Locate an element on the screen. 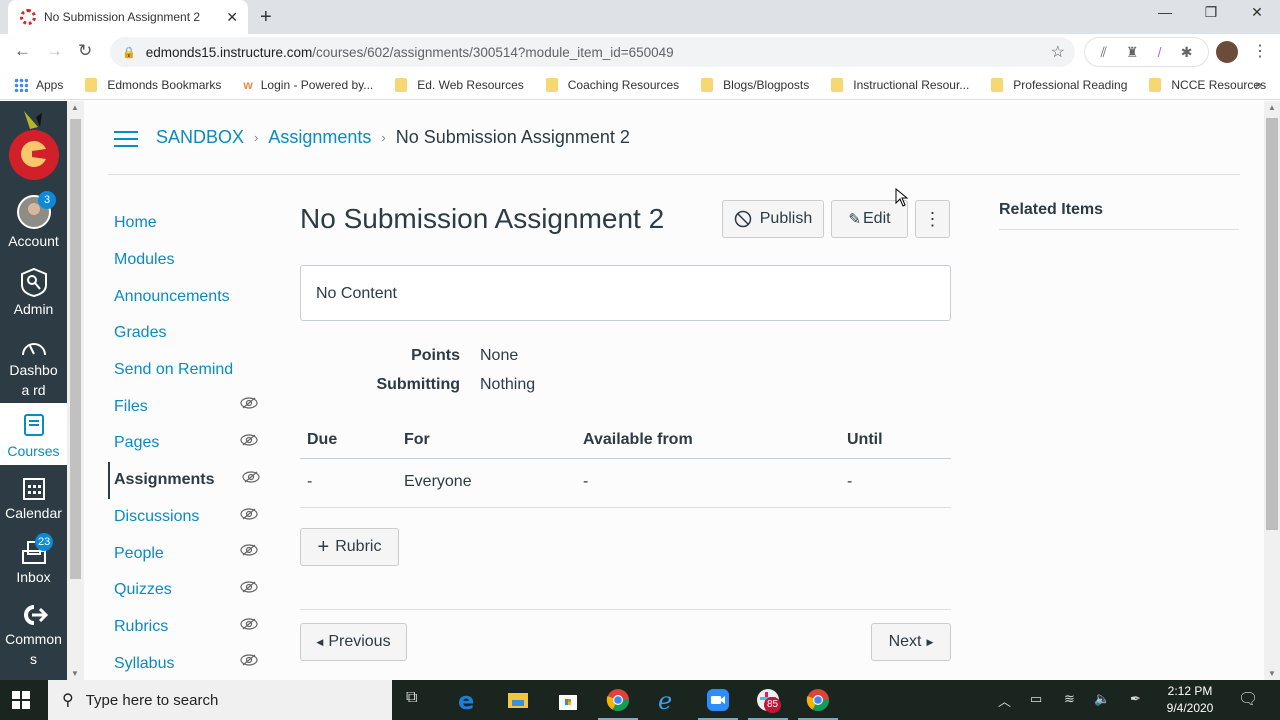 The image size is (1280, 720). extension-robot-icon: ♜ is located at coordinates (1132, 52).